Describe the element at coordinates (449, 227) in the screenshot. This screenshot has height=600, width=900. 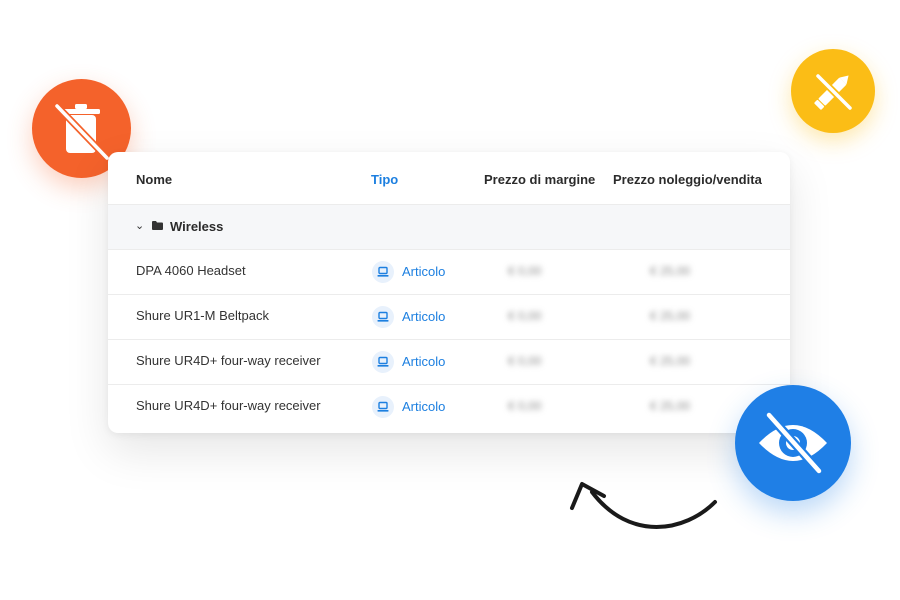
I see `group-row-wireless: ⌄ Wireless` at that location.